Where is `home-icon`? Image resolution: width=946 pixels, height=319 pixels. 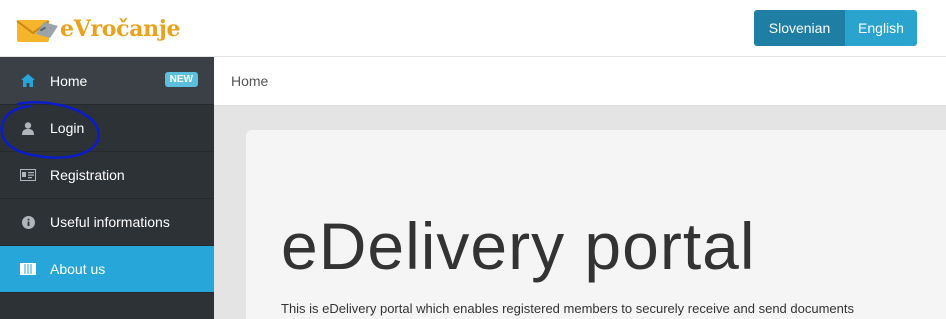 home-icon is located at coordinates (28, 81).